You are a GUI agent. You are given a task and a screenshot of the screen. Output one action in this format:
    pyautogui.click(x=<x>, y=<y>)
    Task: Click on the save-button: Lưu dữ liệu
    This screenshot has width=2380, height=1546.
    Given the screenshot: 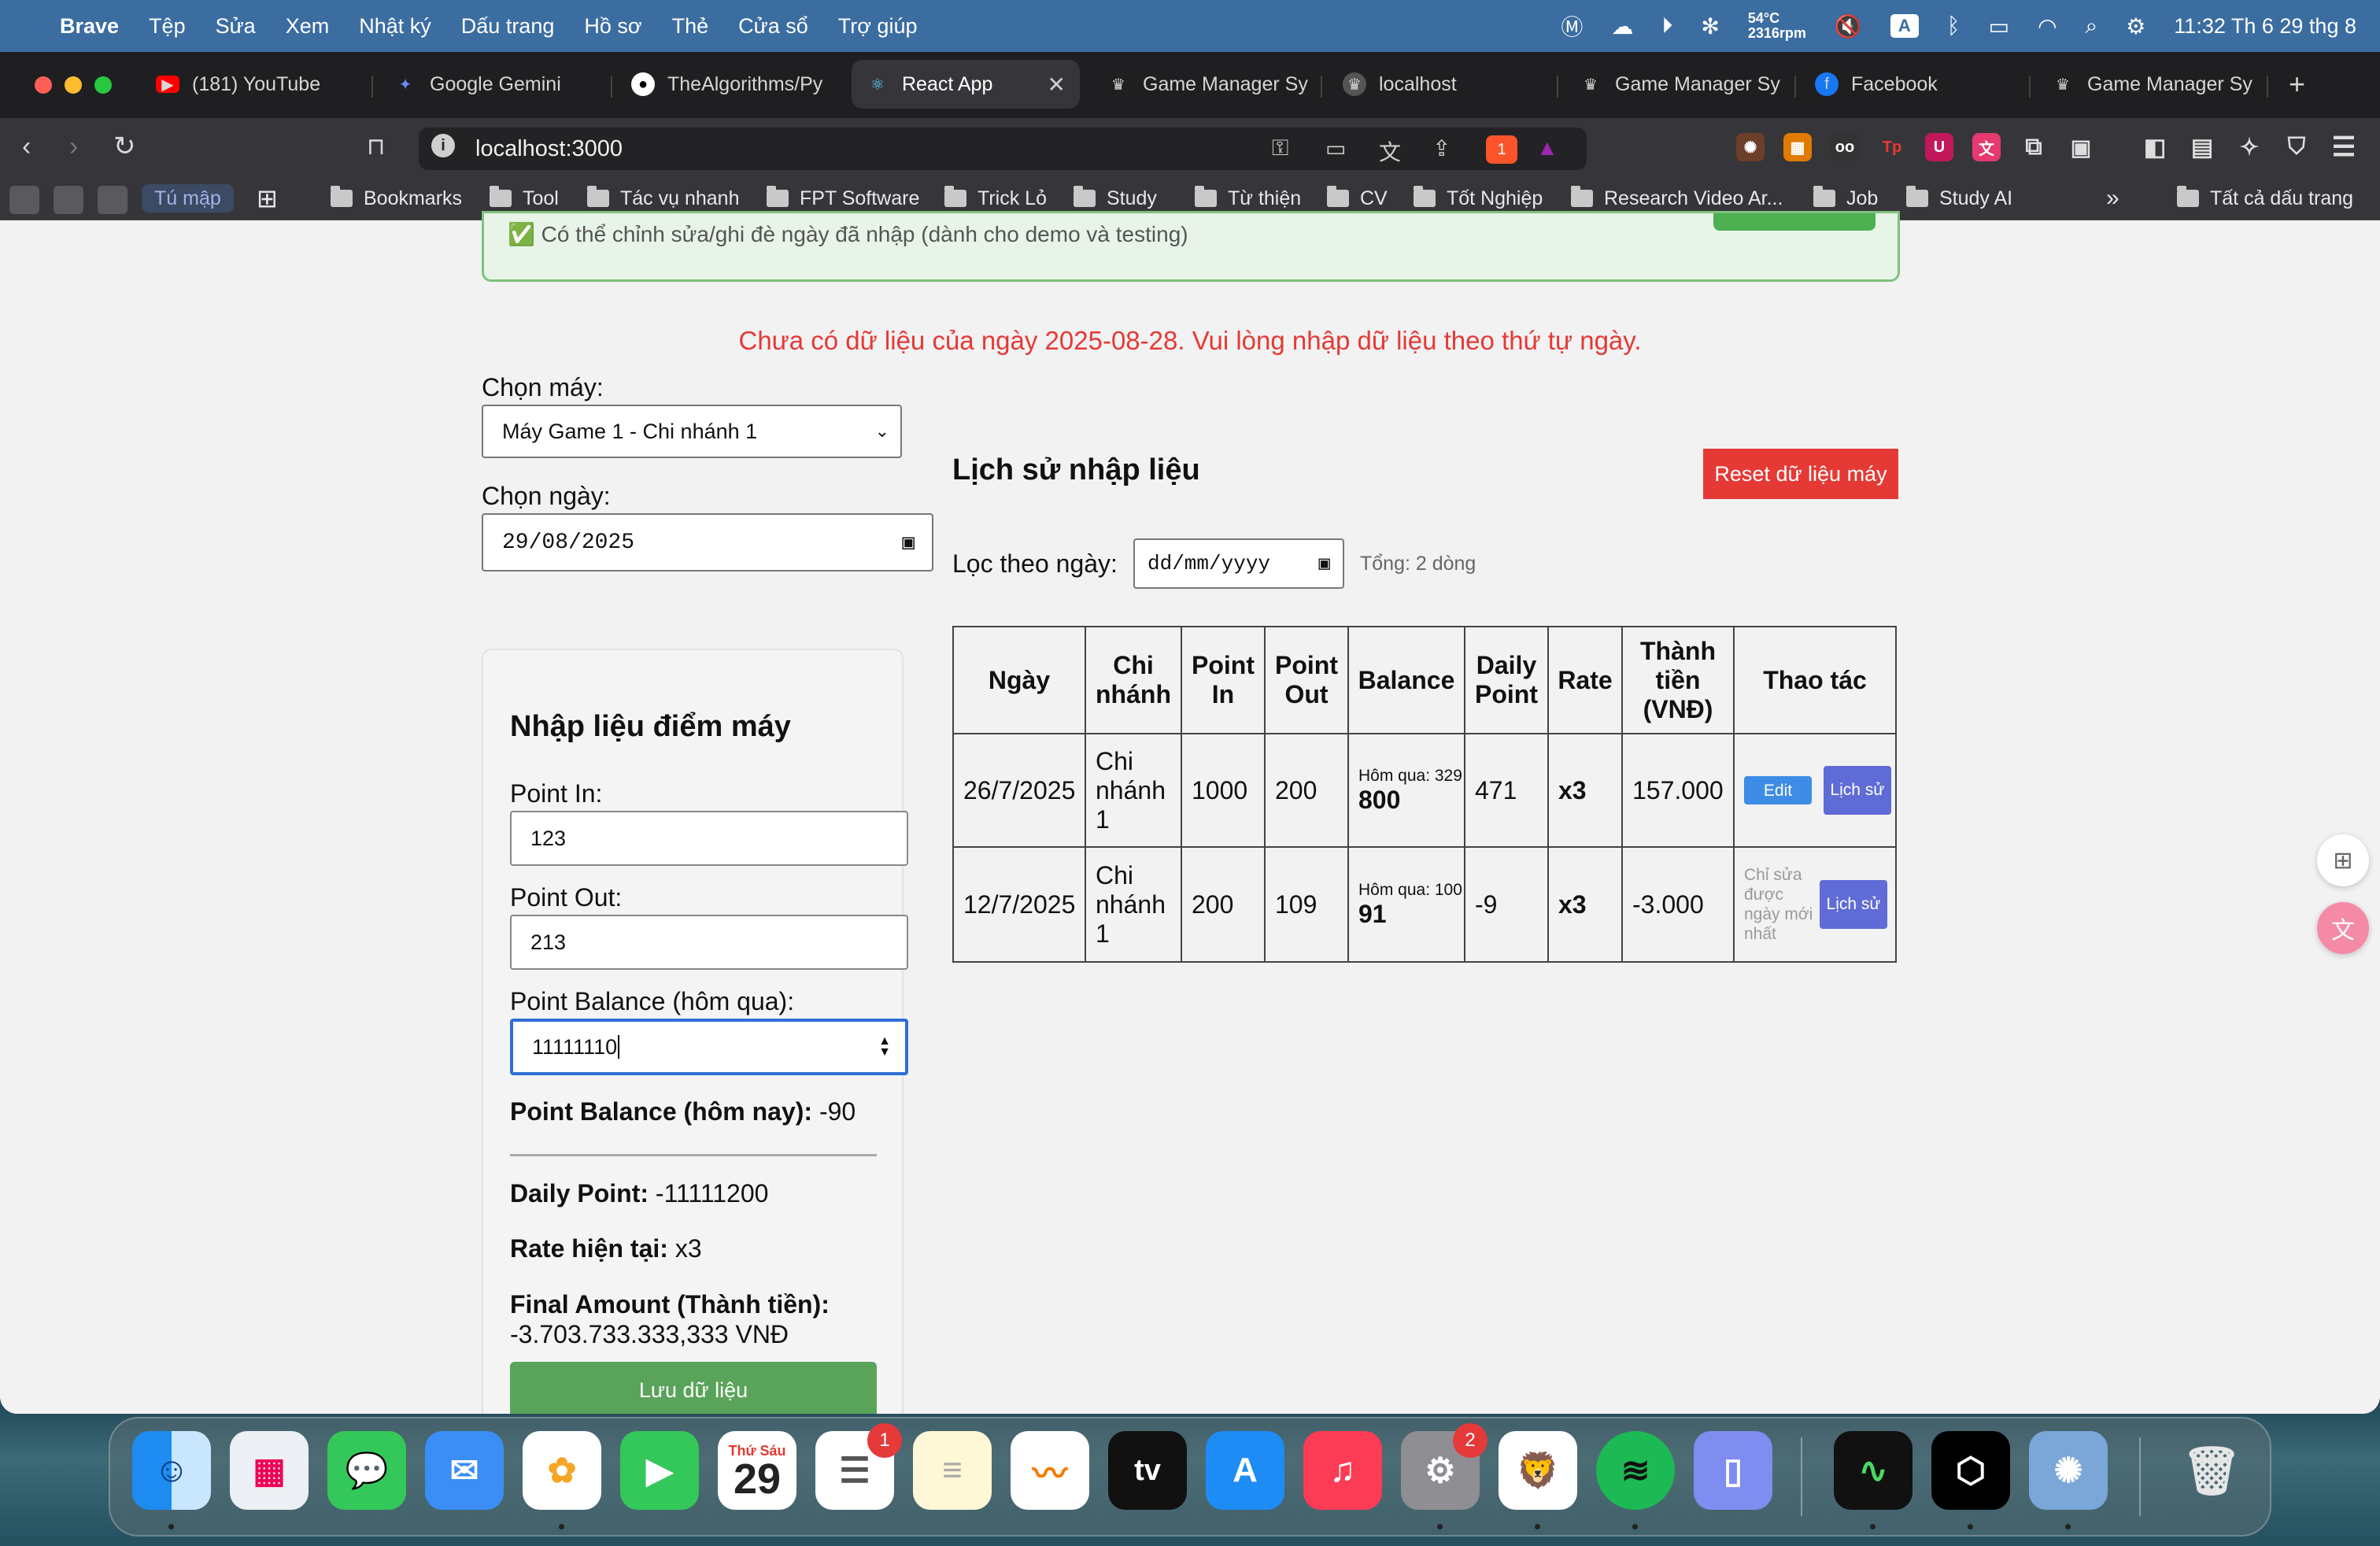 What is the action you would take?
    pyautogui.click(x=693, y=1388)
    